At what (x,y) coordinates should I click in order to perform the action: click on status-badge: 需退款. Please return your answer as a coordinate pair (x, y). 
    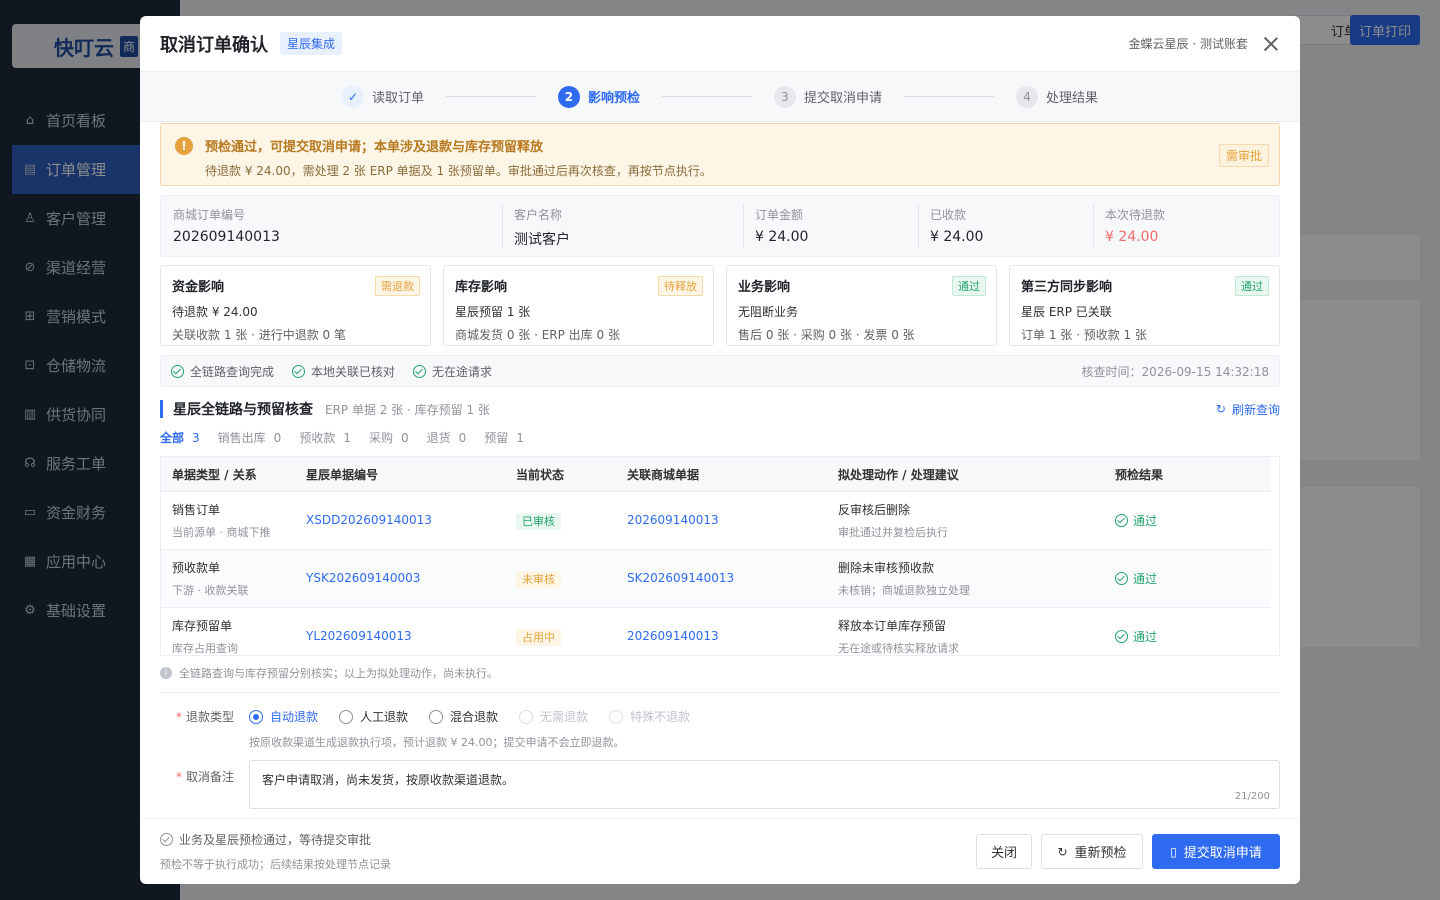
    Looking at the image, I should click on (397, 286).